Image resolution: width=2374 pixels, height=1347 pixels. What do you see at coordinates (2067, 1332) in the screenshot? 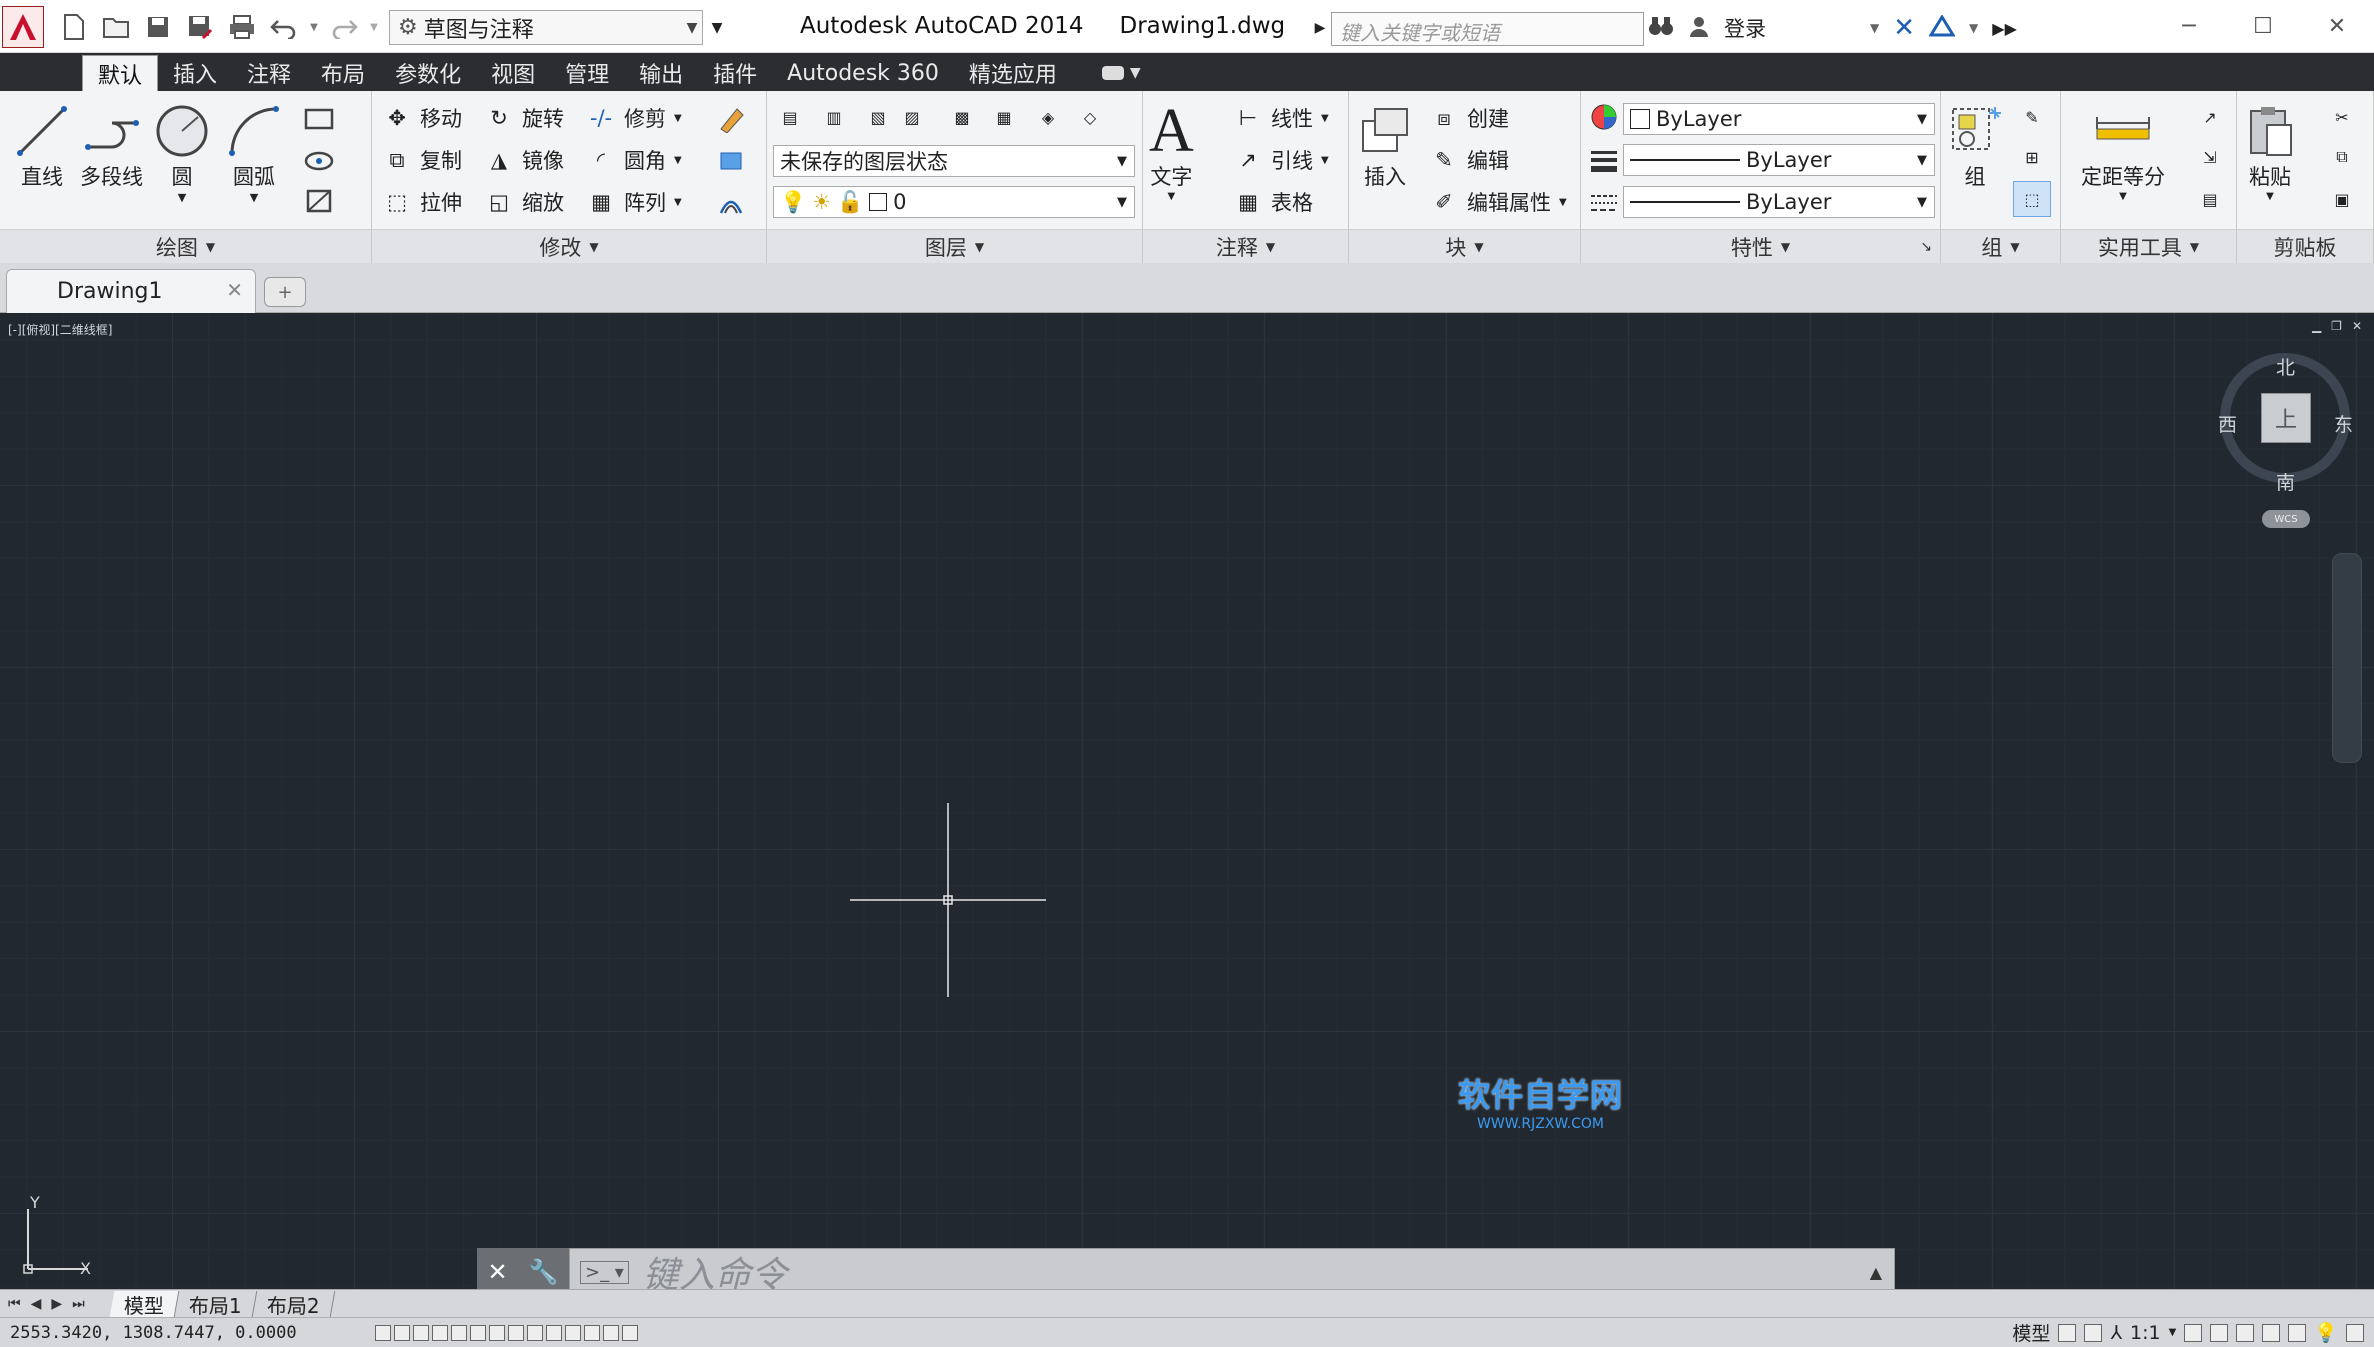
I see `quick-view-layouts-icon` at bounding box center [2067, 1332].